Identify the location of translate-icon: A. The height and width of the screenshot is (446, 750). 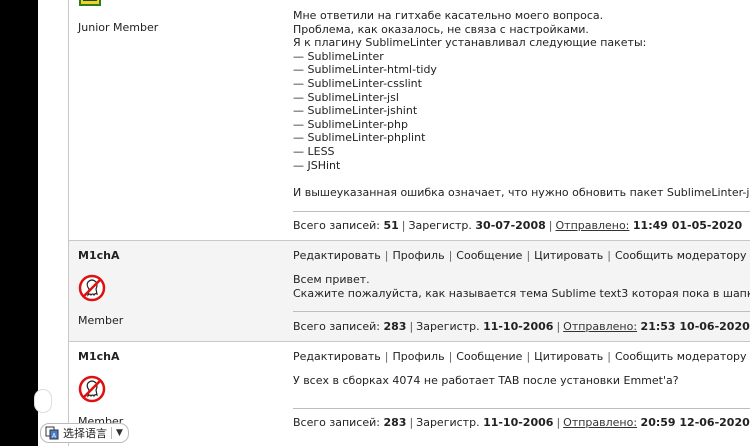
(52, 433).